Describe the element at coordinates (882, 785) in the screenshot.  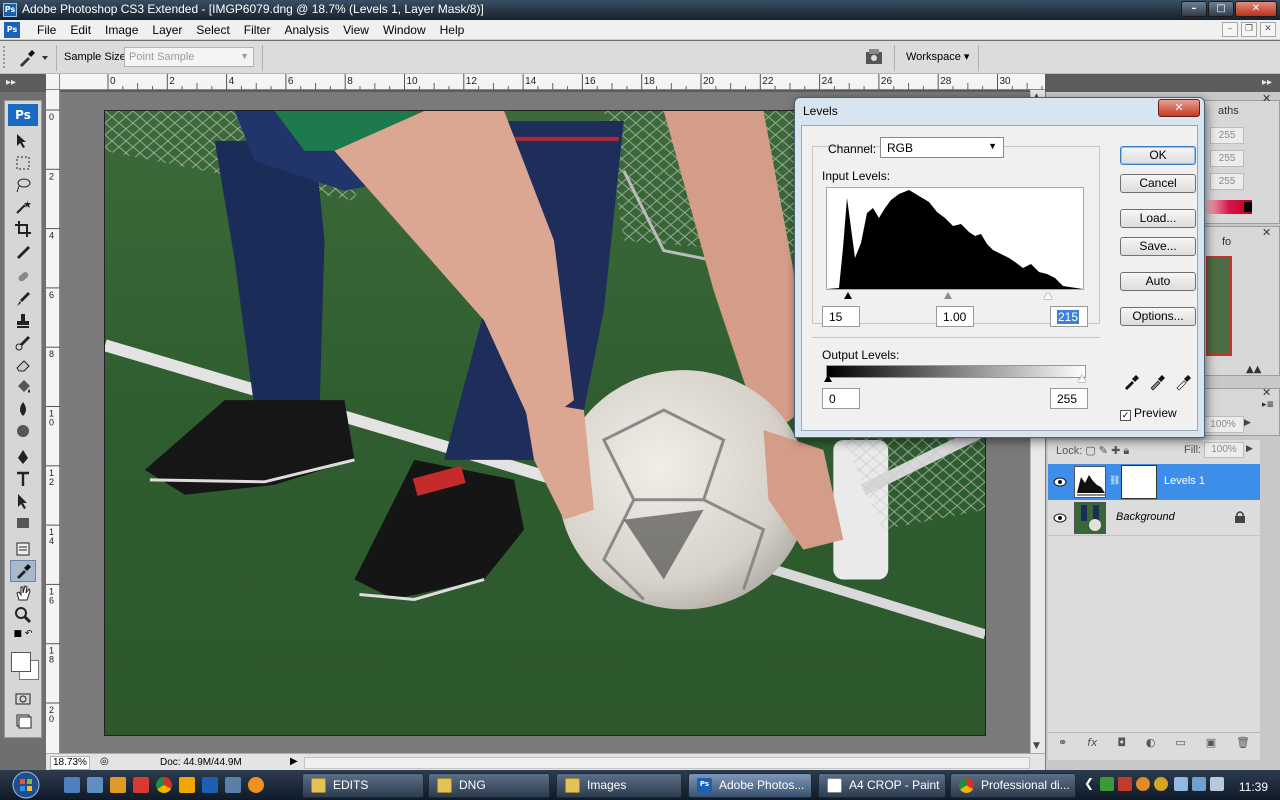
I see `taskbar-button-paint: A4 CROP - Paint` at that location.